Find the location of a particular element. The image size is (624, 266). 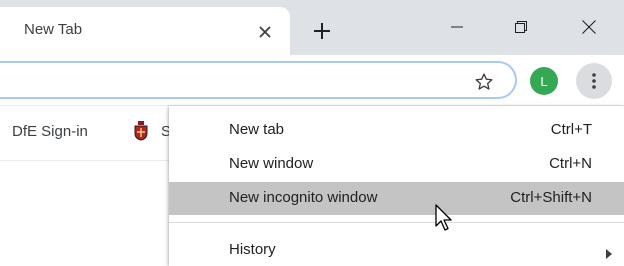

menu-item-label: History is located at coordinates (252, 249).